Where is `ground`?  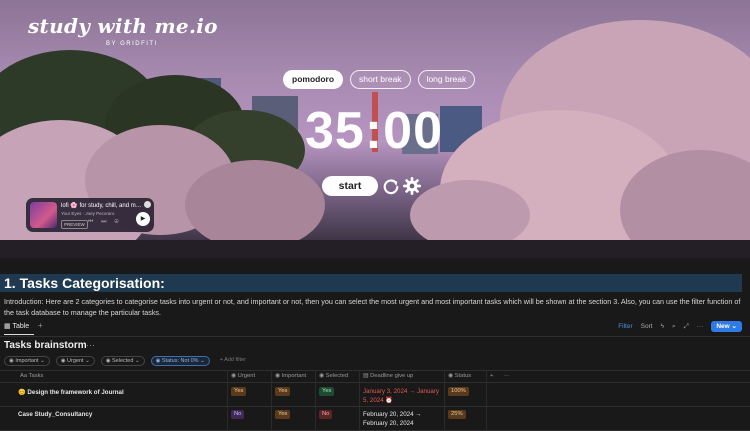 ground is located at coordinates (375, 249).